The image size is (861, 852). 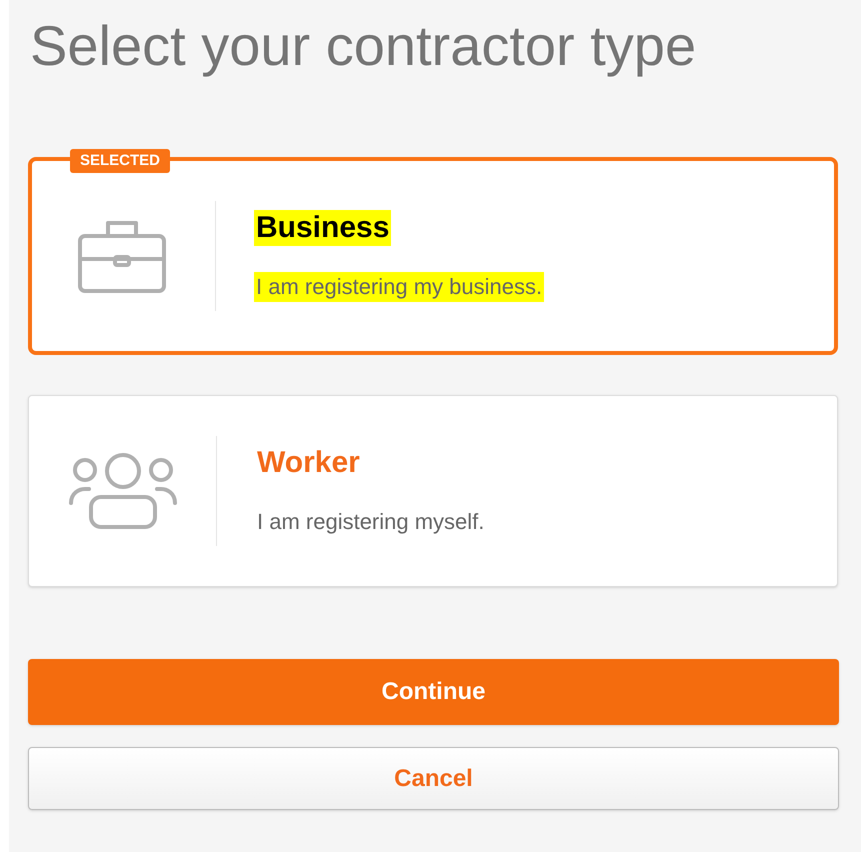 What do you see at coordinates (122, 256) in the screenshot?
I see `briefcase-icon` at bounding box center [122, 256].